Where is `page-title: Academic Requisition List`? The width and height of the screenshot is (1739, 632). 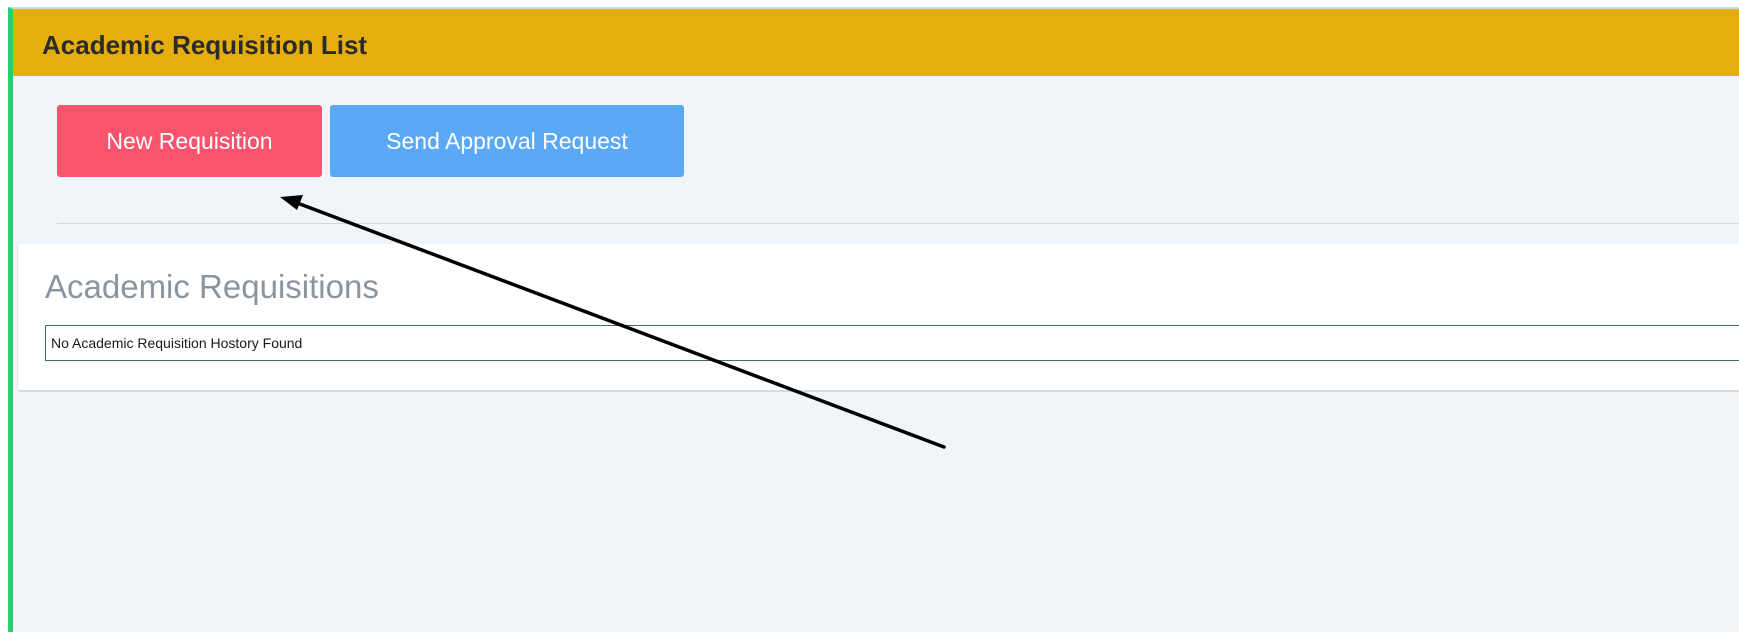
page-title: Academic Requisition List is located at coordinates (205, 45).